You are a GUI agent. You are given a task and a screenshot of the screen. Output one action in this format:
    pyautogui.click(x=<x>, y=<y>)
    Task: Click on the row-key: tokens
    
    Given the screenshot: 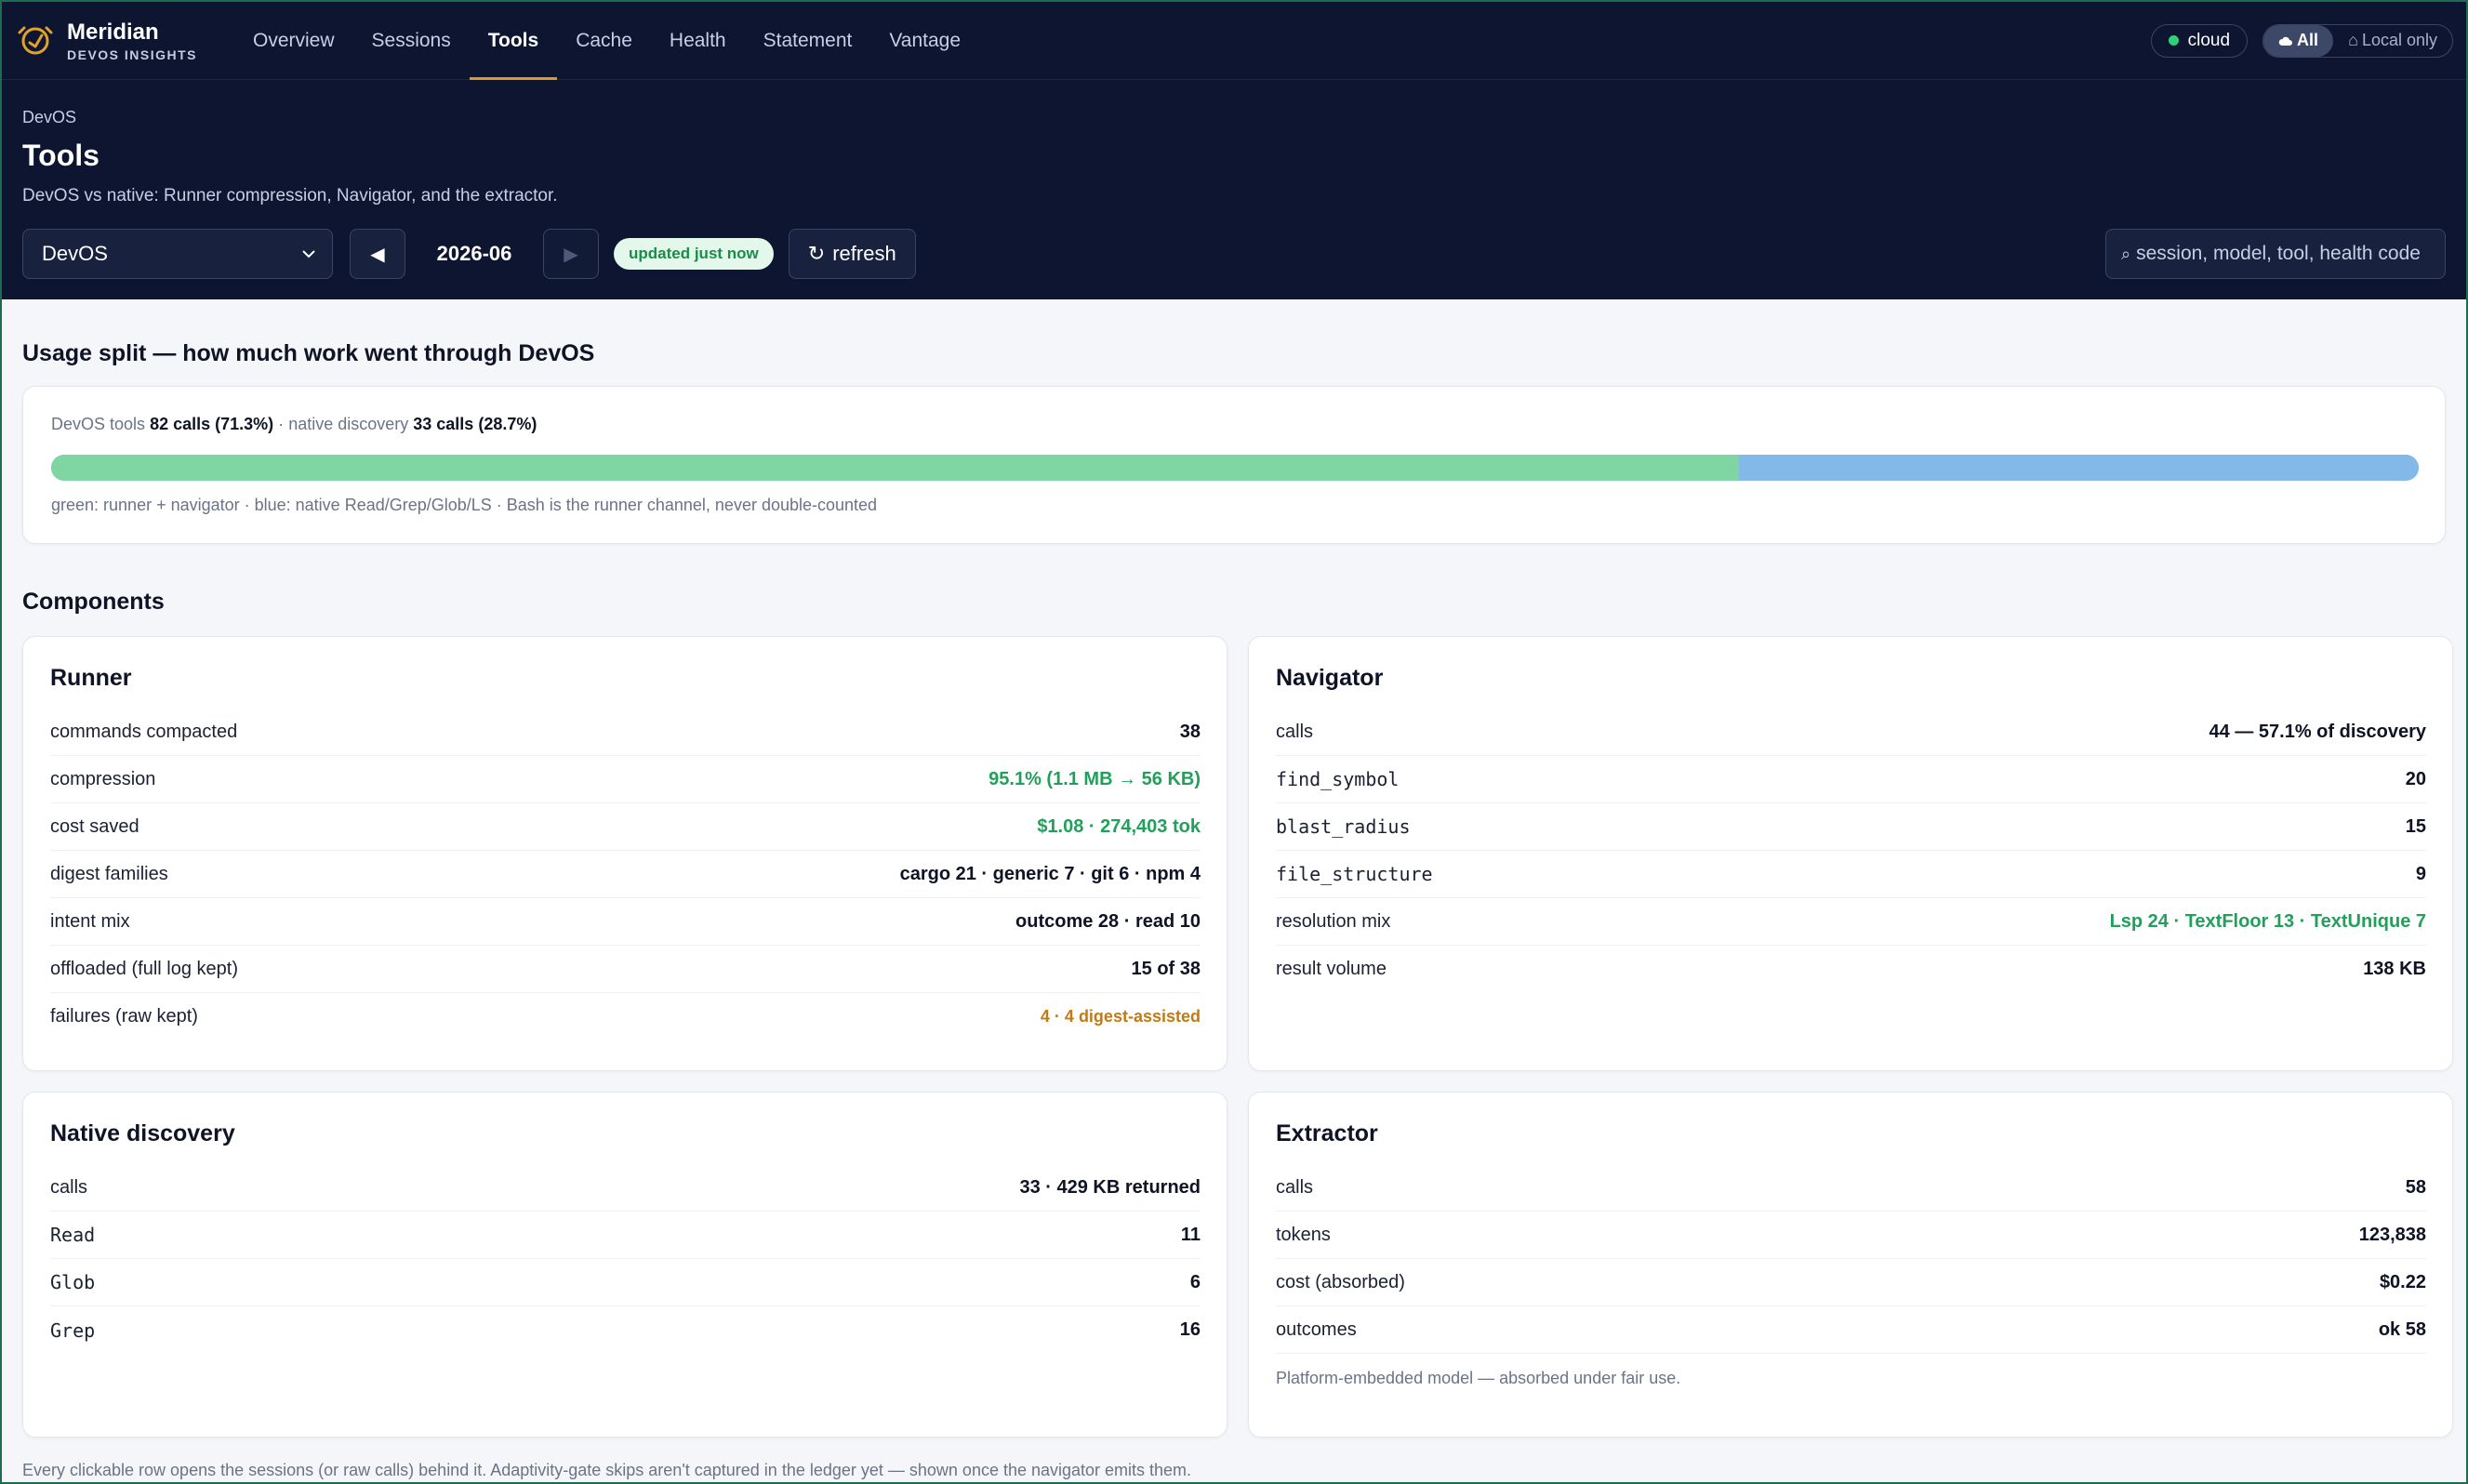 What is the action you would take?
    pyautogui.click(x=1303, y=1234)
    